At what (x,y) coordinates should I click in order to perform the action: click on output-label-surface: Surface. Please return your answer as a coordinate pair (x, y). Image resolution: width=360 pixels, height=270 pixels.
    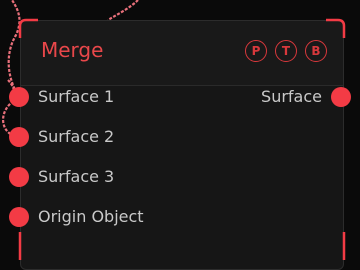
    Looking at the image, I should click on (291, 96).